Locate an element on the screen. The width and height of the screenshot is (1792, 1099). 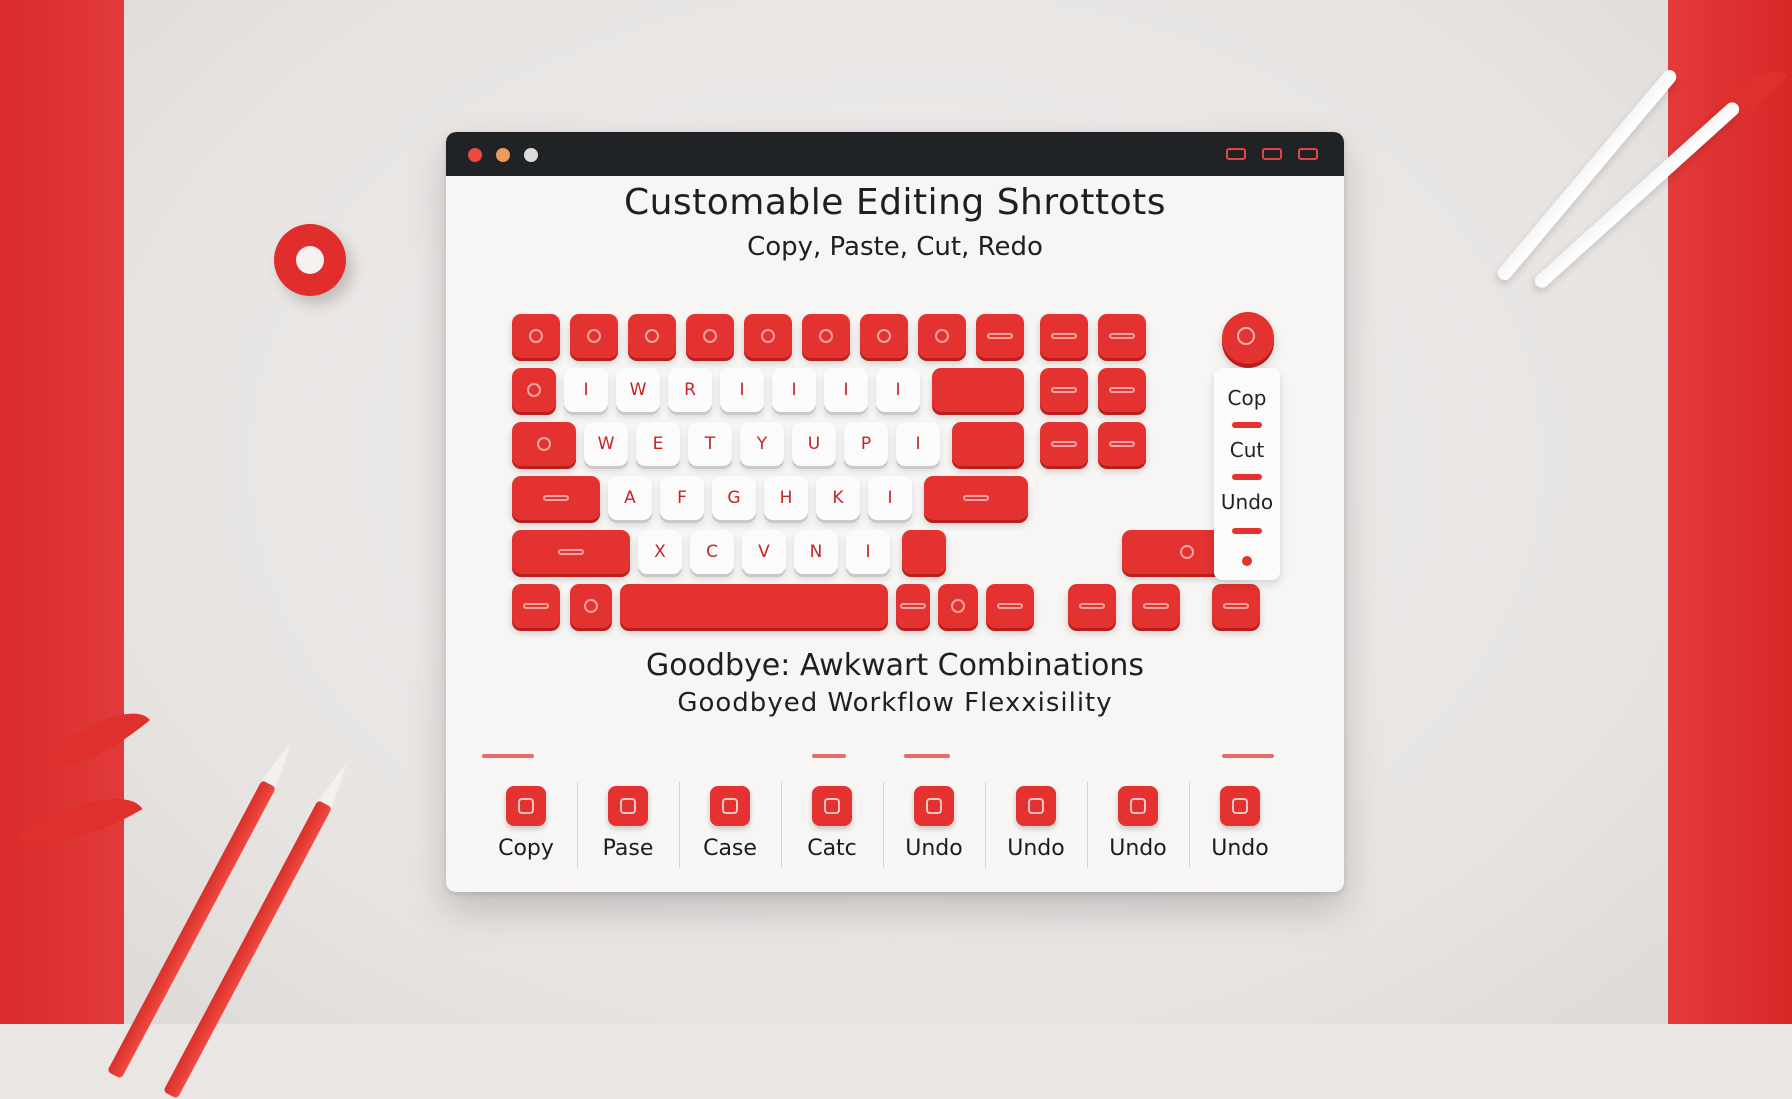
key-c: C is located at coordinates (712, 552).